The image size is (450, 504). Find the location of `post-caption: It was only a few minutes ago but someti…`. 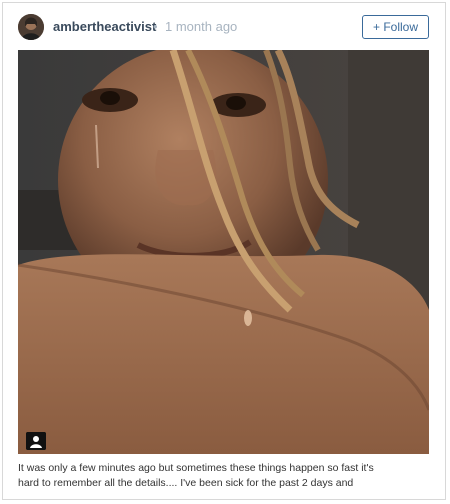

post-caption: It was only a few minutes ago but someti… is located at coordinates (228, 476).